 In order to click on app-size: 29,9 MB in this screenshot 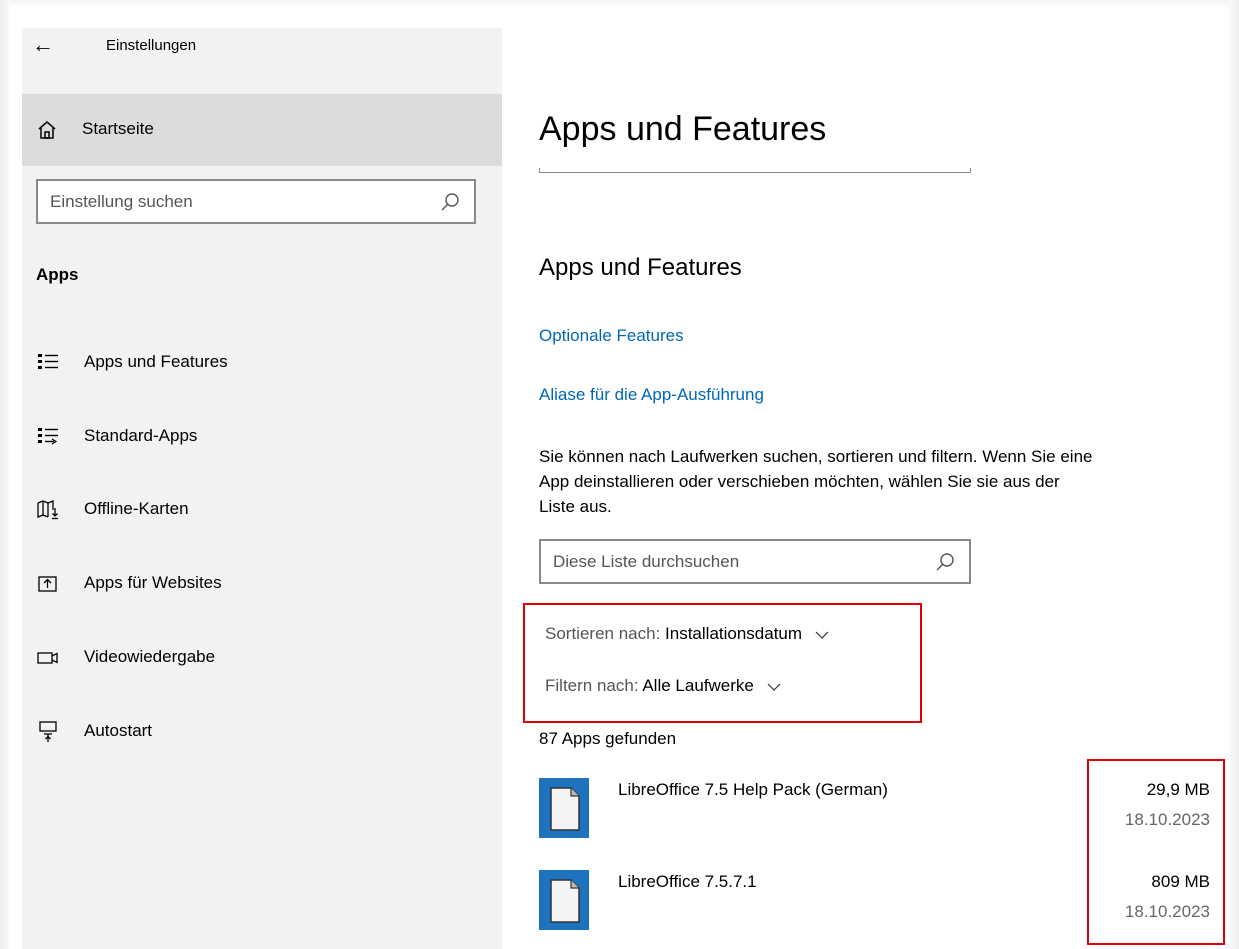, I will do `click(1178, 789)`.